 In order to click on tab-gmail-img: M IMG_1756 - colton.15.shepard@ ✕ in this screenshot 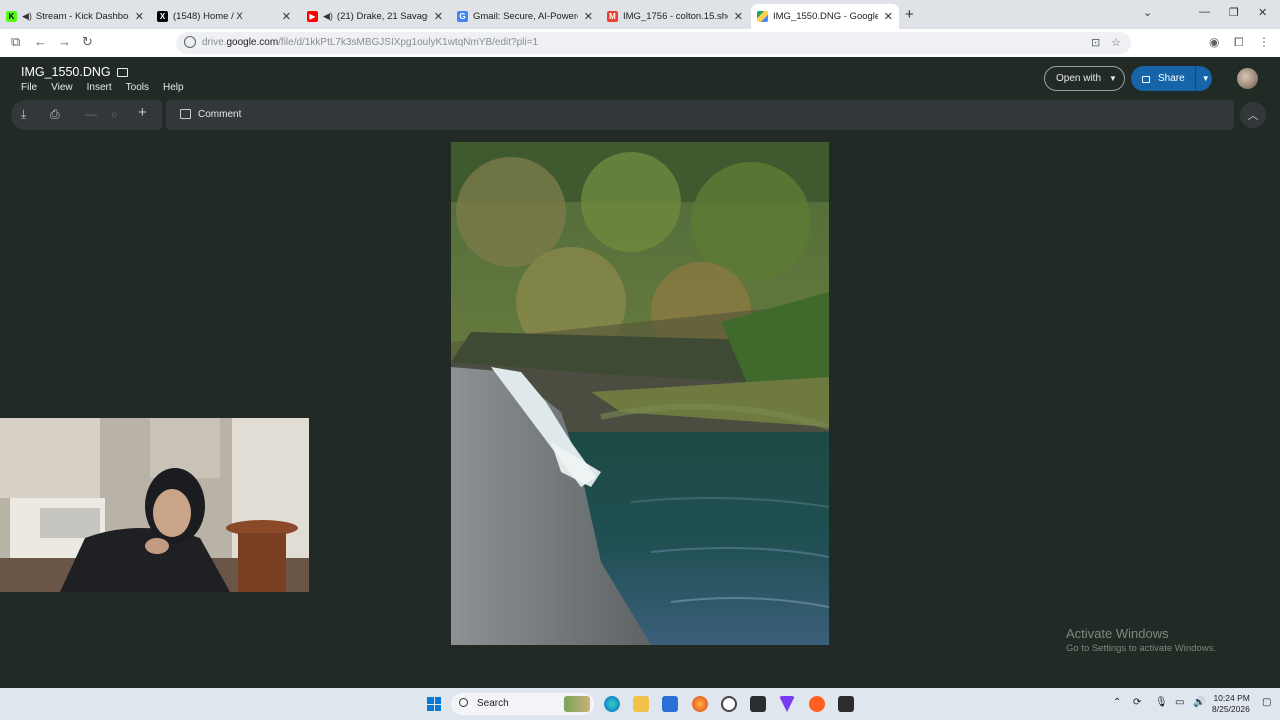, I will do `click(675, 16)`.